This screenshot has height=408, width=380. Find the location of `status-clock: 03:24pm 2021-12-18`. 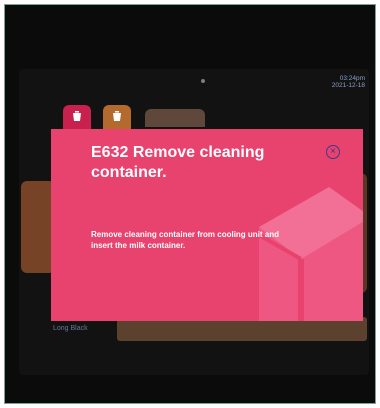

status-clock: 03:24pm 2021-12-18 is located at coordinates (348, 82).